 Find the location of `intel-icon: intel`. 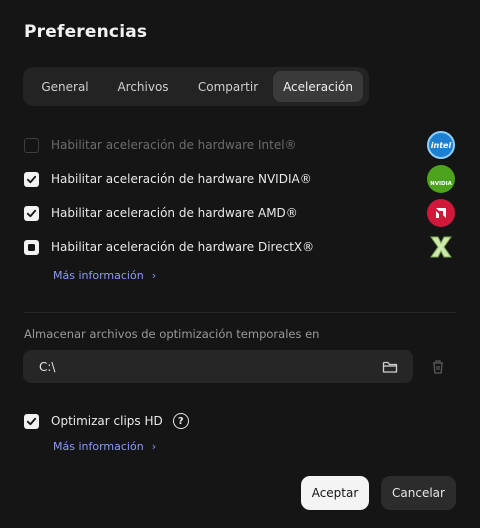

intel-icon: intel is located at coordinates (441, 145).